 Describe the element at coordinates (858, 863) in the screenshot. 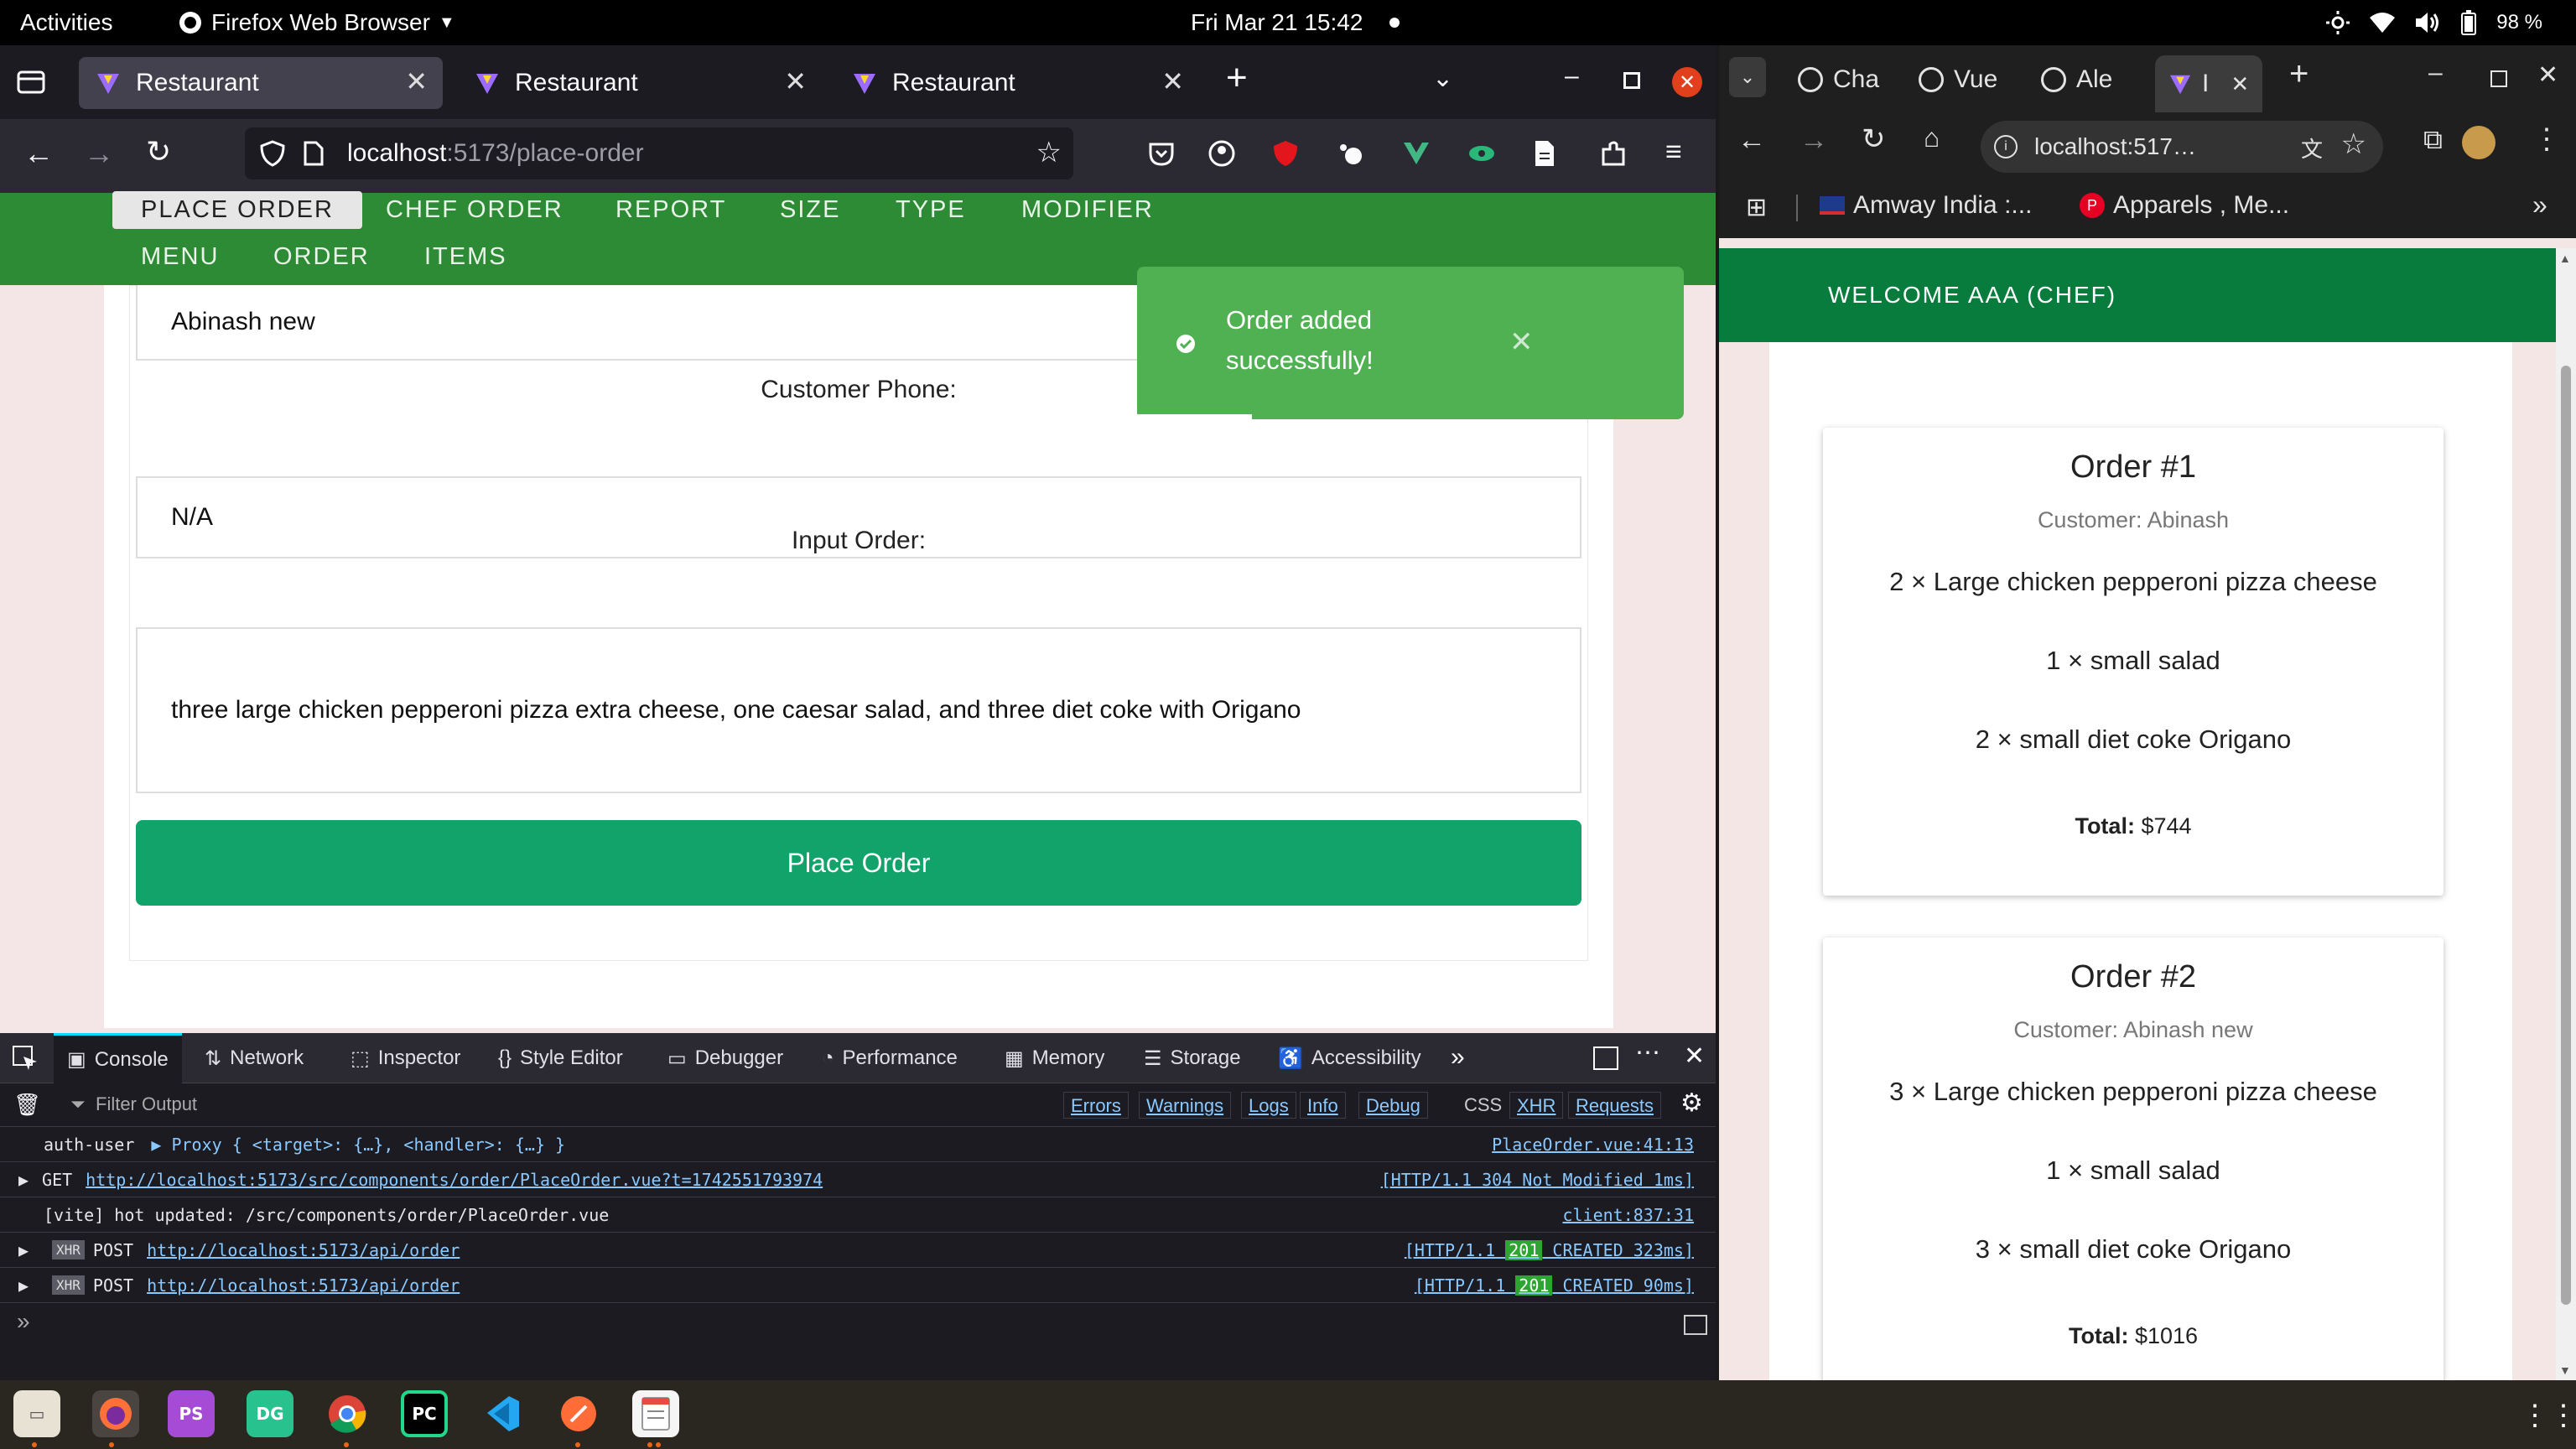

I see `place-order-button: Place Order` at that location.